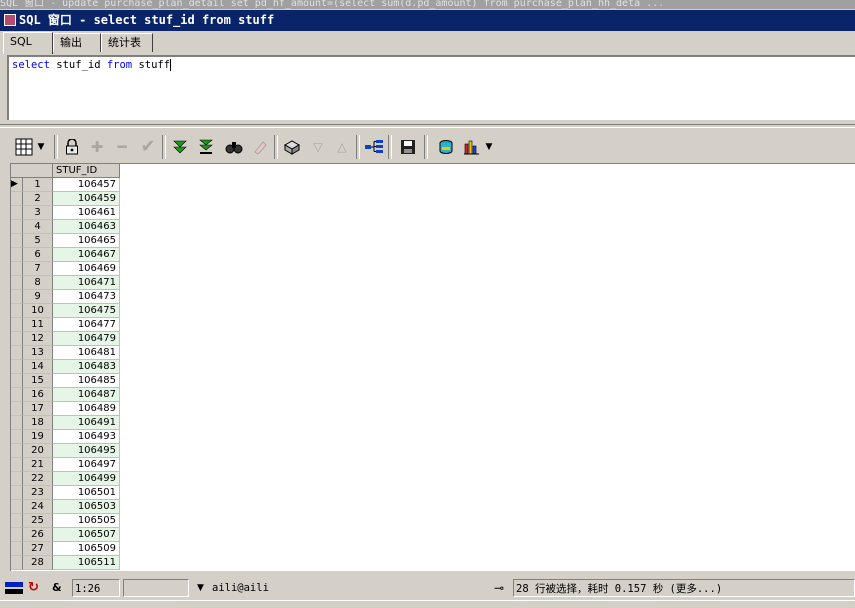 This screenshot has width=855, height=608. What do you see at coordinates (472, 147) in the screenshot?
I see `chart-icon` at bounding box center [472, 147].